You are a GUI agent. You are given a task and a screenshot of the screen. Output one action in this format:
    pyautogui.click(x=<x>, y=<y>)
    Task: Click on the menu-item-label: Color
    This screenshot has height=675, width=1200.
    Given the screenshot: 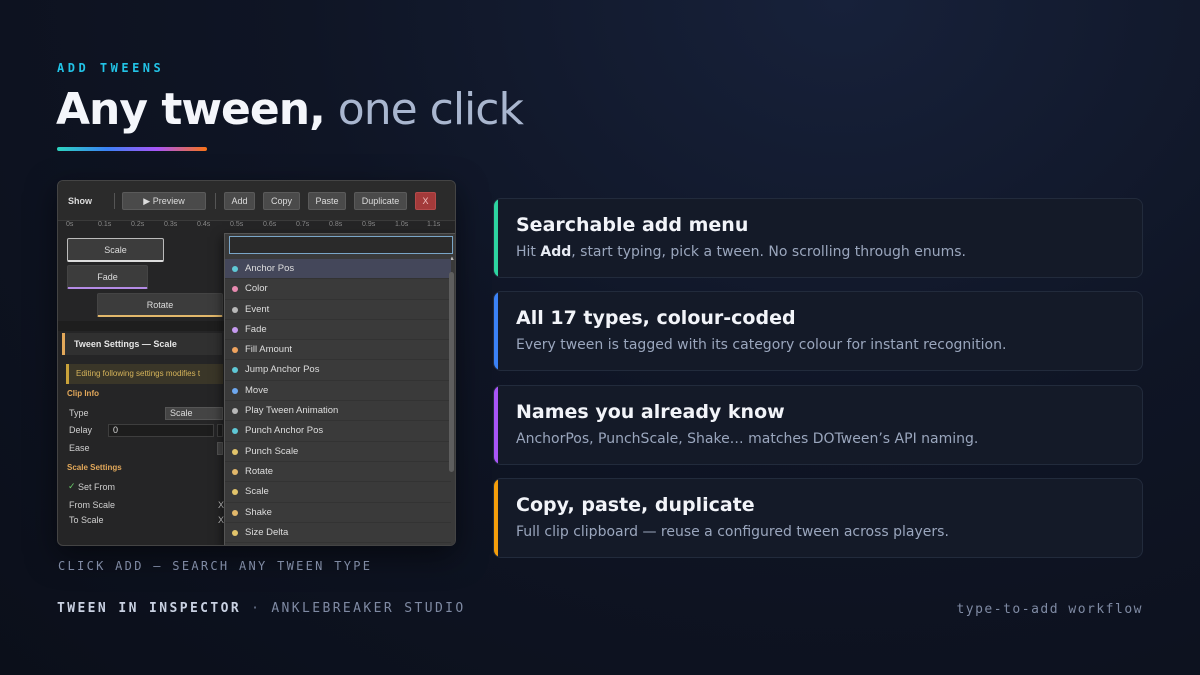 What is the action you would take?
    pyautogui.click(x=256, y=289)
    